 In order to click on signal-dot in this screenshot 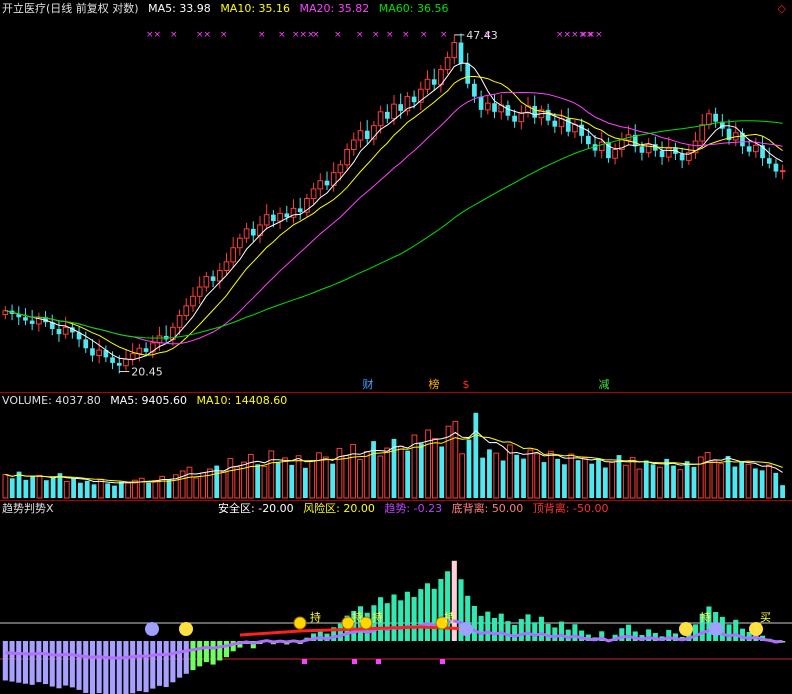, I will do `click(378, 661)`.